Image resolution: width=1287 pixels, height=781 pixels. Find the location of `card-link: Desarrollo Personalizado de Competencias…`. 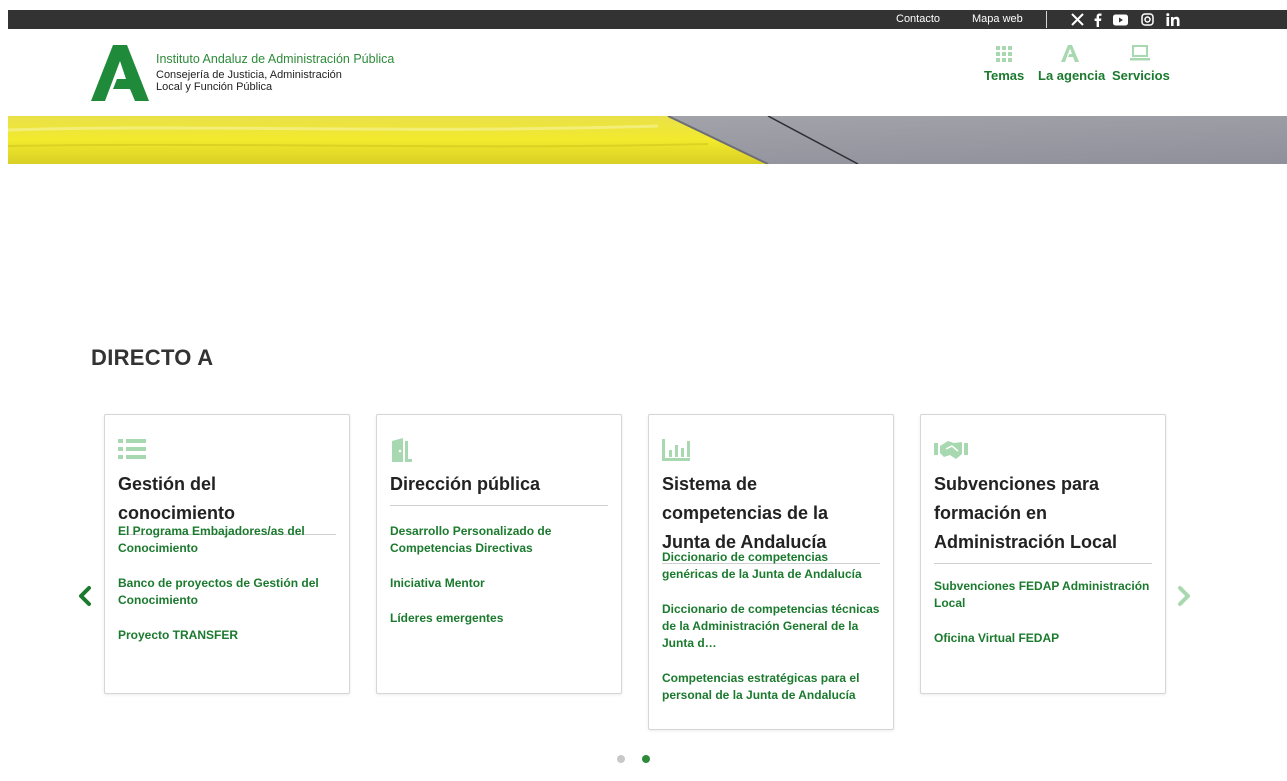

card-link: Desarrollo Personalizado de Competencias… is located at coordinates (499, 540).